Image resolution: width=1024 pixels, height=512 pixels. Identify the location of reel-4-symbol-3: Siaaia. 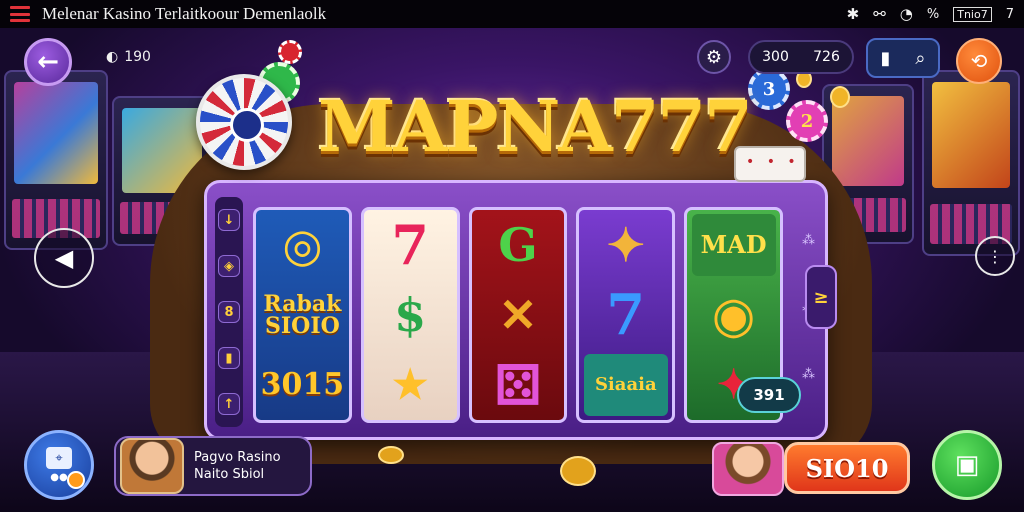
(625, 385).